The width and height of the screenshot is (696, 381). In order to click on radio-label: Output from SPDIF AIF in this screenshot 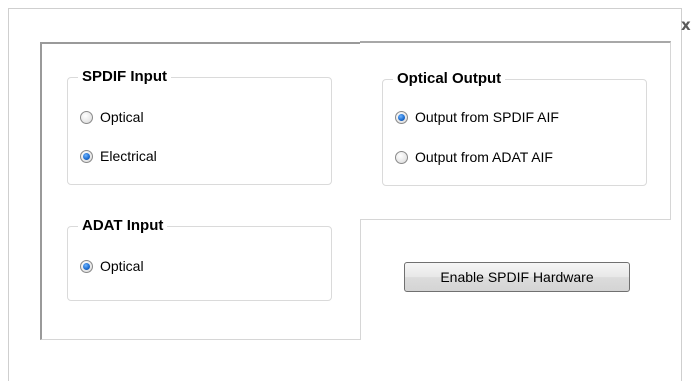, I will do `click(487, 117)`.